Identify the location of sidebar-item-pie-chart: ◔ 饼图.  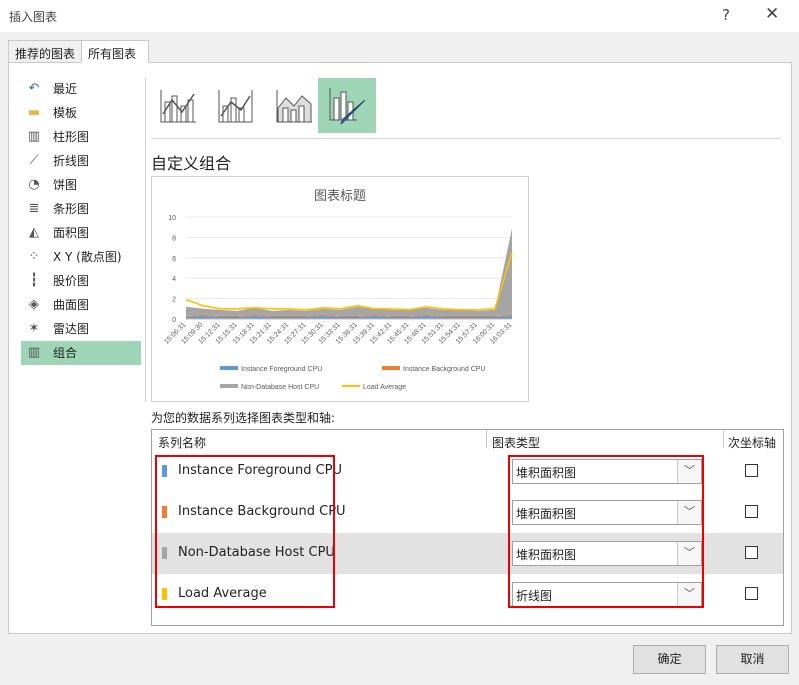
(81, 185).